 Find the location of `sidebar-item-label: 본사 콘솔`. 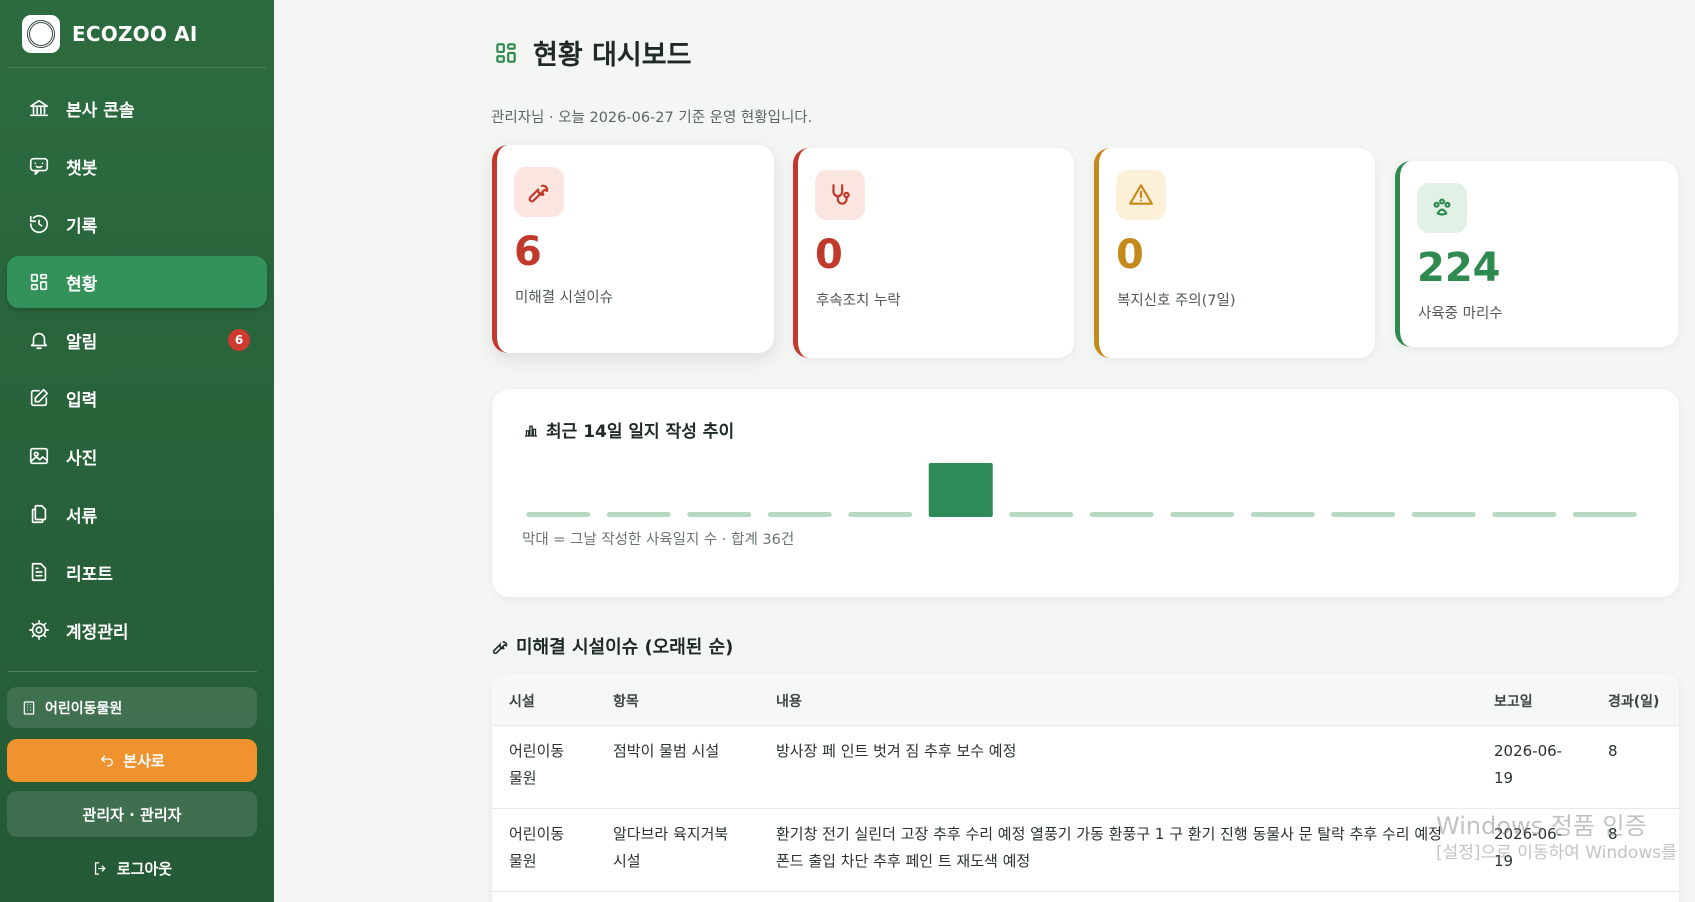

sidebar-item-label: 본사 콘솔 is located at coordinates (100, 110).